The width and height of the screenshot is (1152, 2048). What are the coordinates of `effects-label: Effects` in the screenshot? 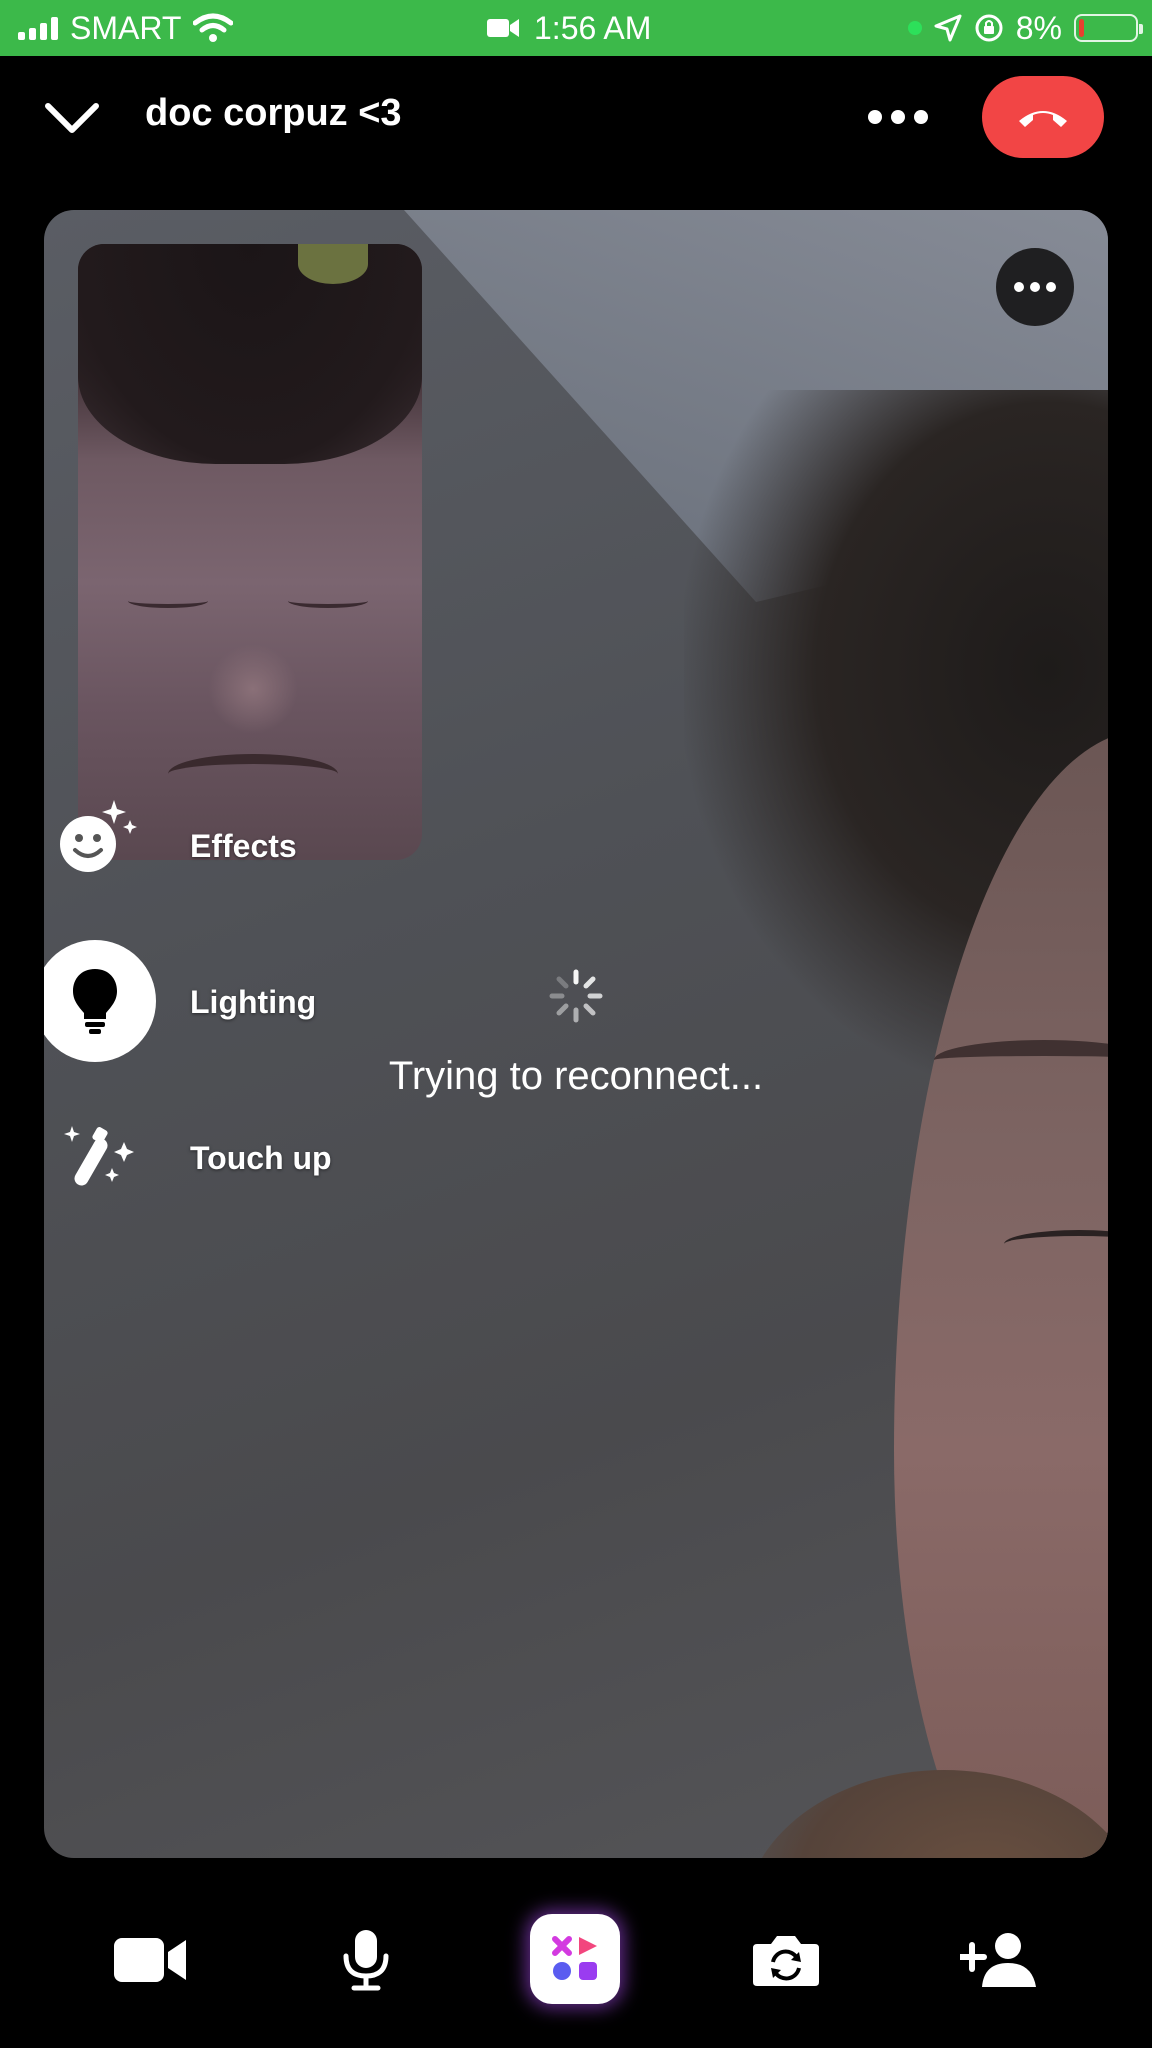 It's located at (243, 846).